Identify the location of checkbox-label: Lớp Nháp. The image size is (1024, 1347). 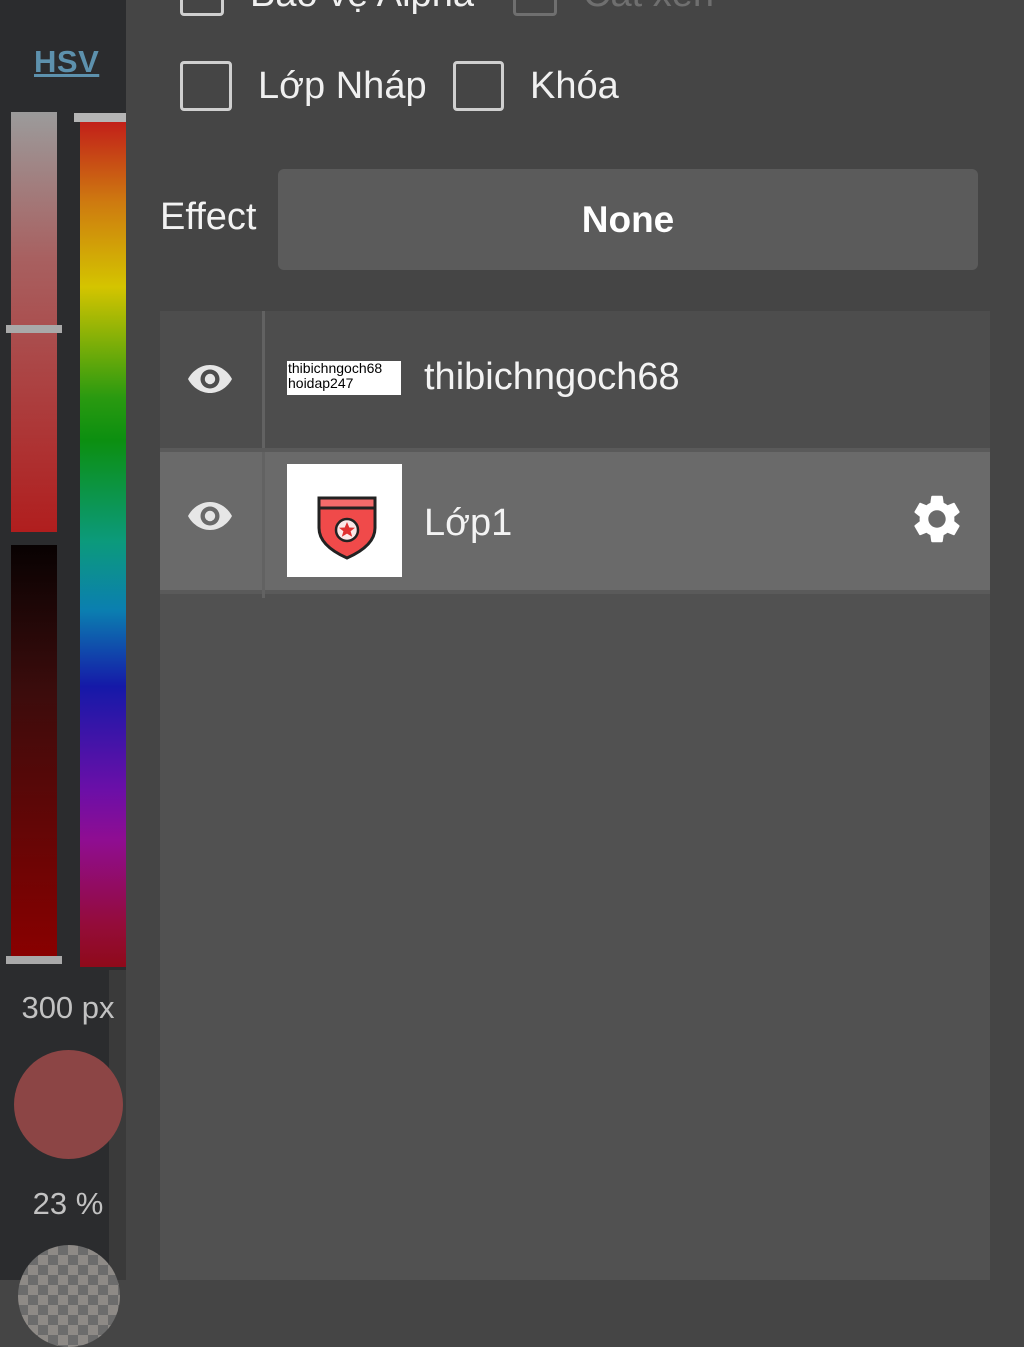
(342, 85).